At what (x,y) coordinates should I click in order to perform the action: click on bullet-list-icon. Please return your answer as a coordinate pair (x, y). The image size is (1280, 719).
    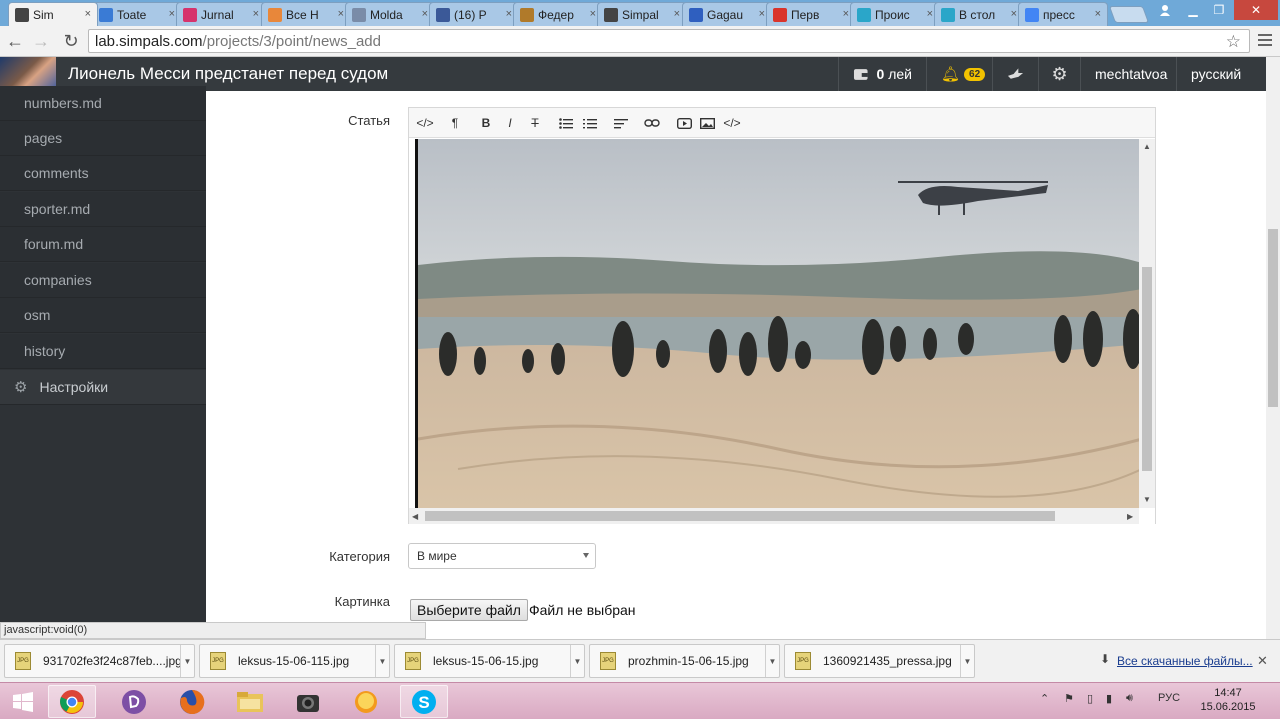
    Looking at the image, I should click on (566, 123).